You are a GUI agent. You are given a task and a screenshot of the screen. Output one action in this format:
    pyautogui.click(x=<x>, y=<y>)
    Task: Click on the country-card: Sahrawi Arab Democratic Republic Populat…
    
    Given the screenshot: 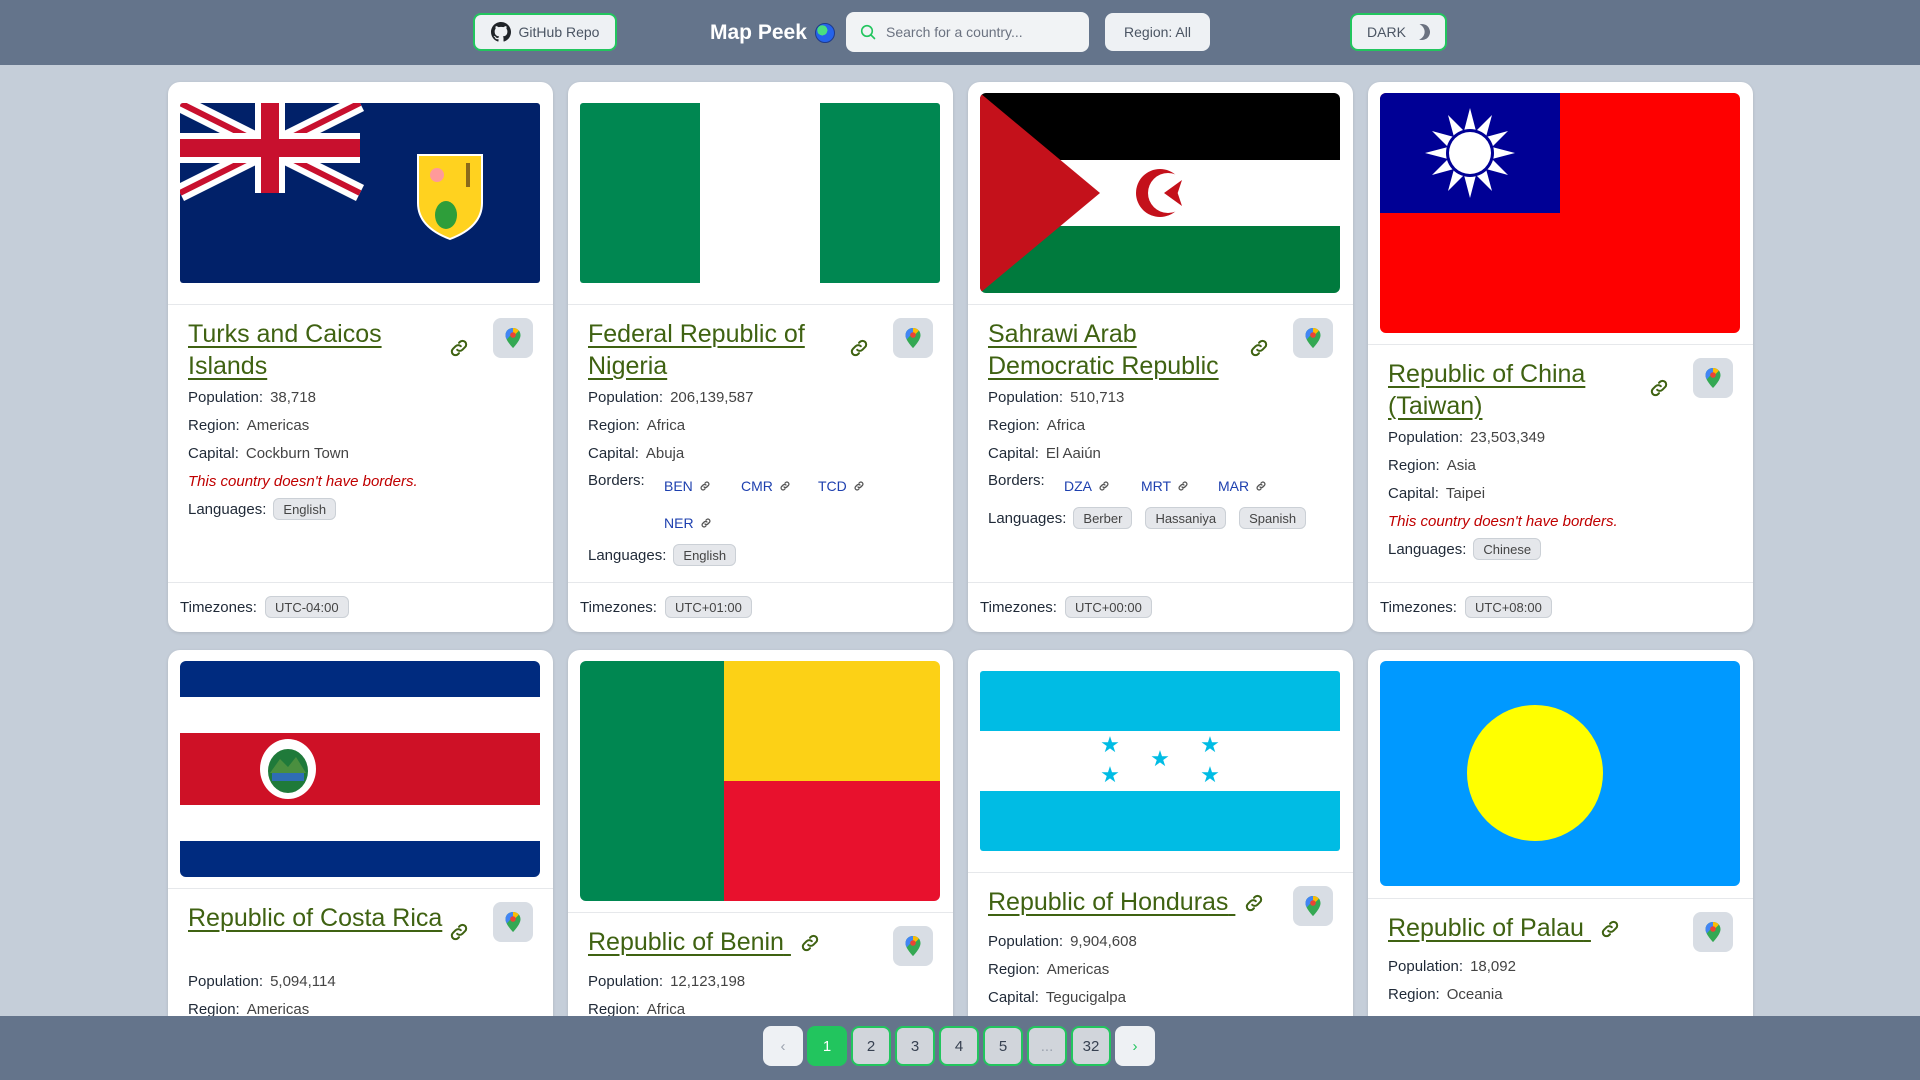 What is the action you would take?
    pyautogui.click(x=1160, y=357)
    